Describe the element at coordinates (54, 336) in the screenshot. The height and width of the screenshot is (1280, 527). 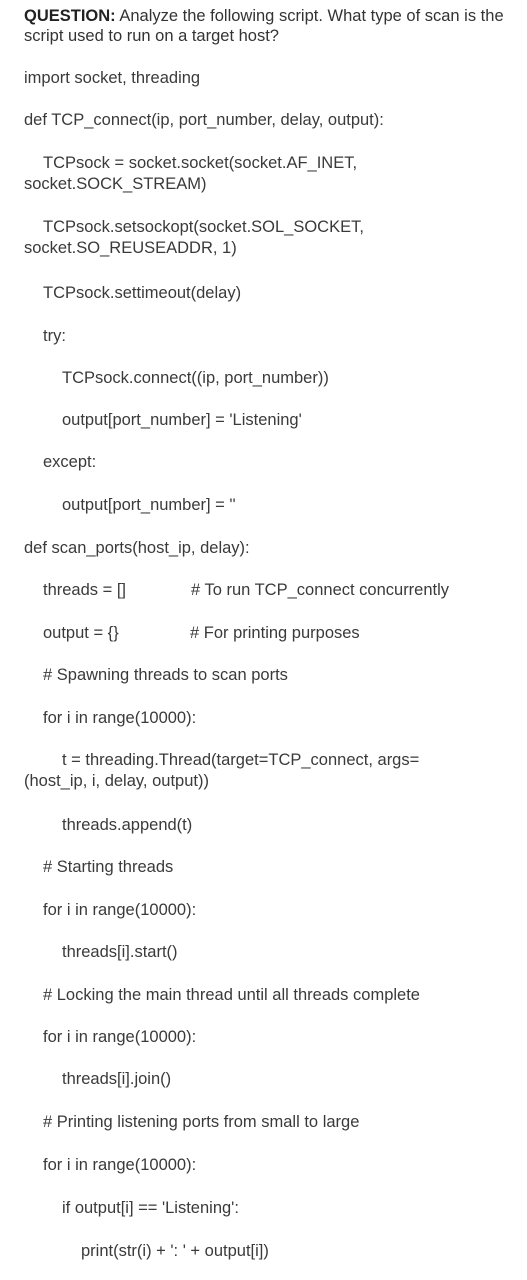
I see `code-line-try: try:` at that location.